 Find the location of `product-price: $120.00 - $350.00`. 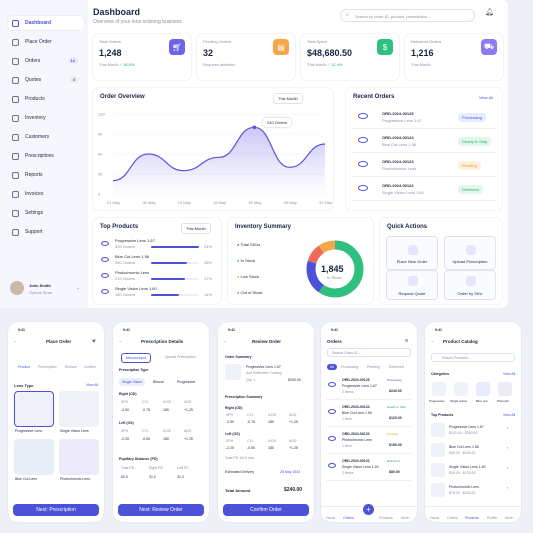

product-price: $120.00 - $350.00 is located at coordinates (463, 433).